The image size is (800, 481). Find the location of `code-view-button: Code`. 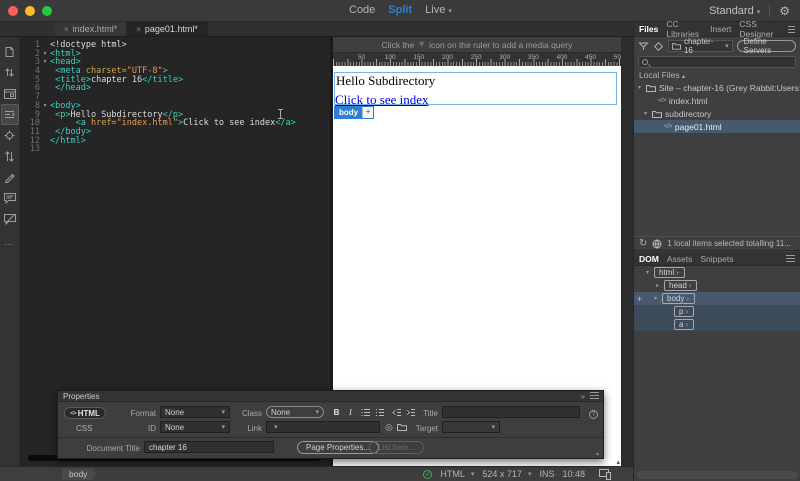

code-view-button: Code is located at coordinates (362, 10).